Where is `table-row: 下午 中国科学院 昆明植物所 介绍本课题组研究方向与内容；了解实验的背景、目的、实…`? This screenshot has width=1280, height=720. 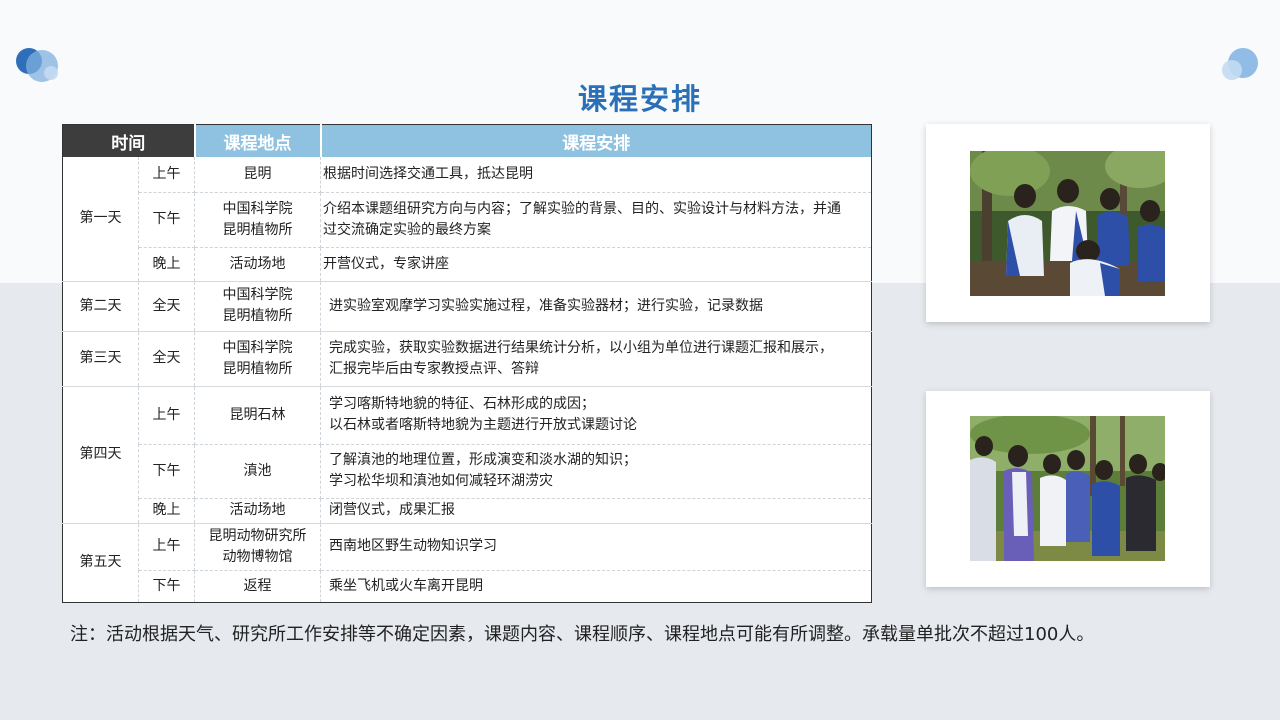 table-row: 下午 中国科学院 昆明植物所 介绍本课题组研究方向与内容；了解实验的背景、目的、实… is located at coordinates (467, 220).